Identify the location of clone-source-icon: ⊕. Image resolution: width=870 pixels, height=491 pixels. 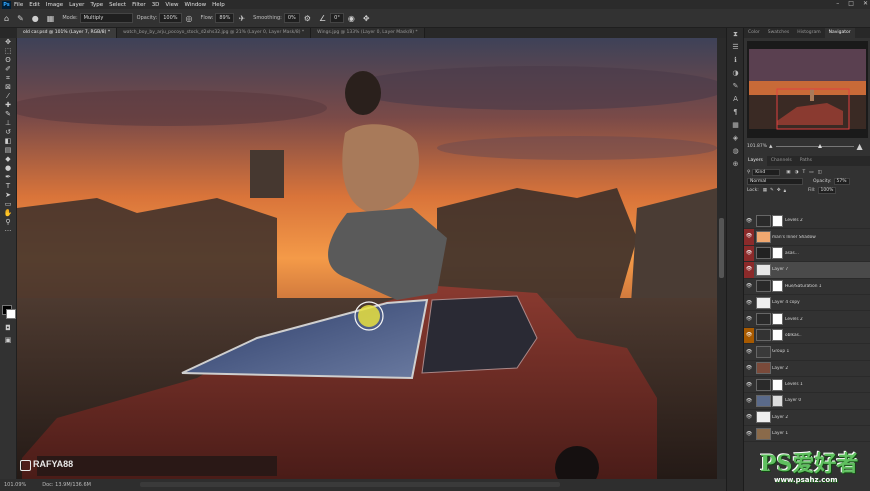
(735, 164).